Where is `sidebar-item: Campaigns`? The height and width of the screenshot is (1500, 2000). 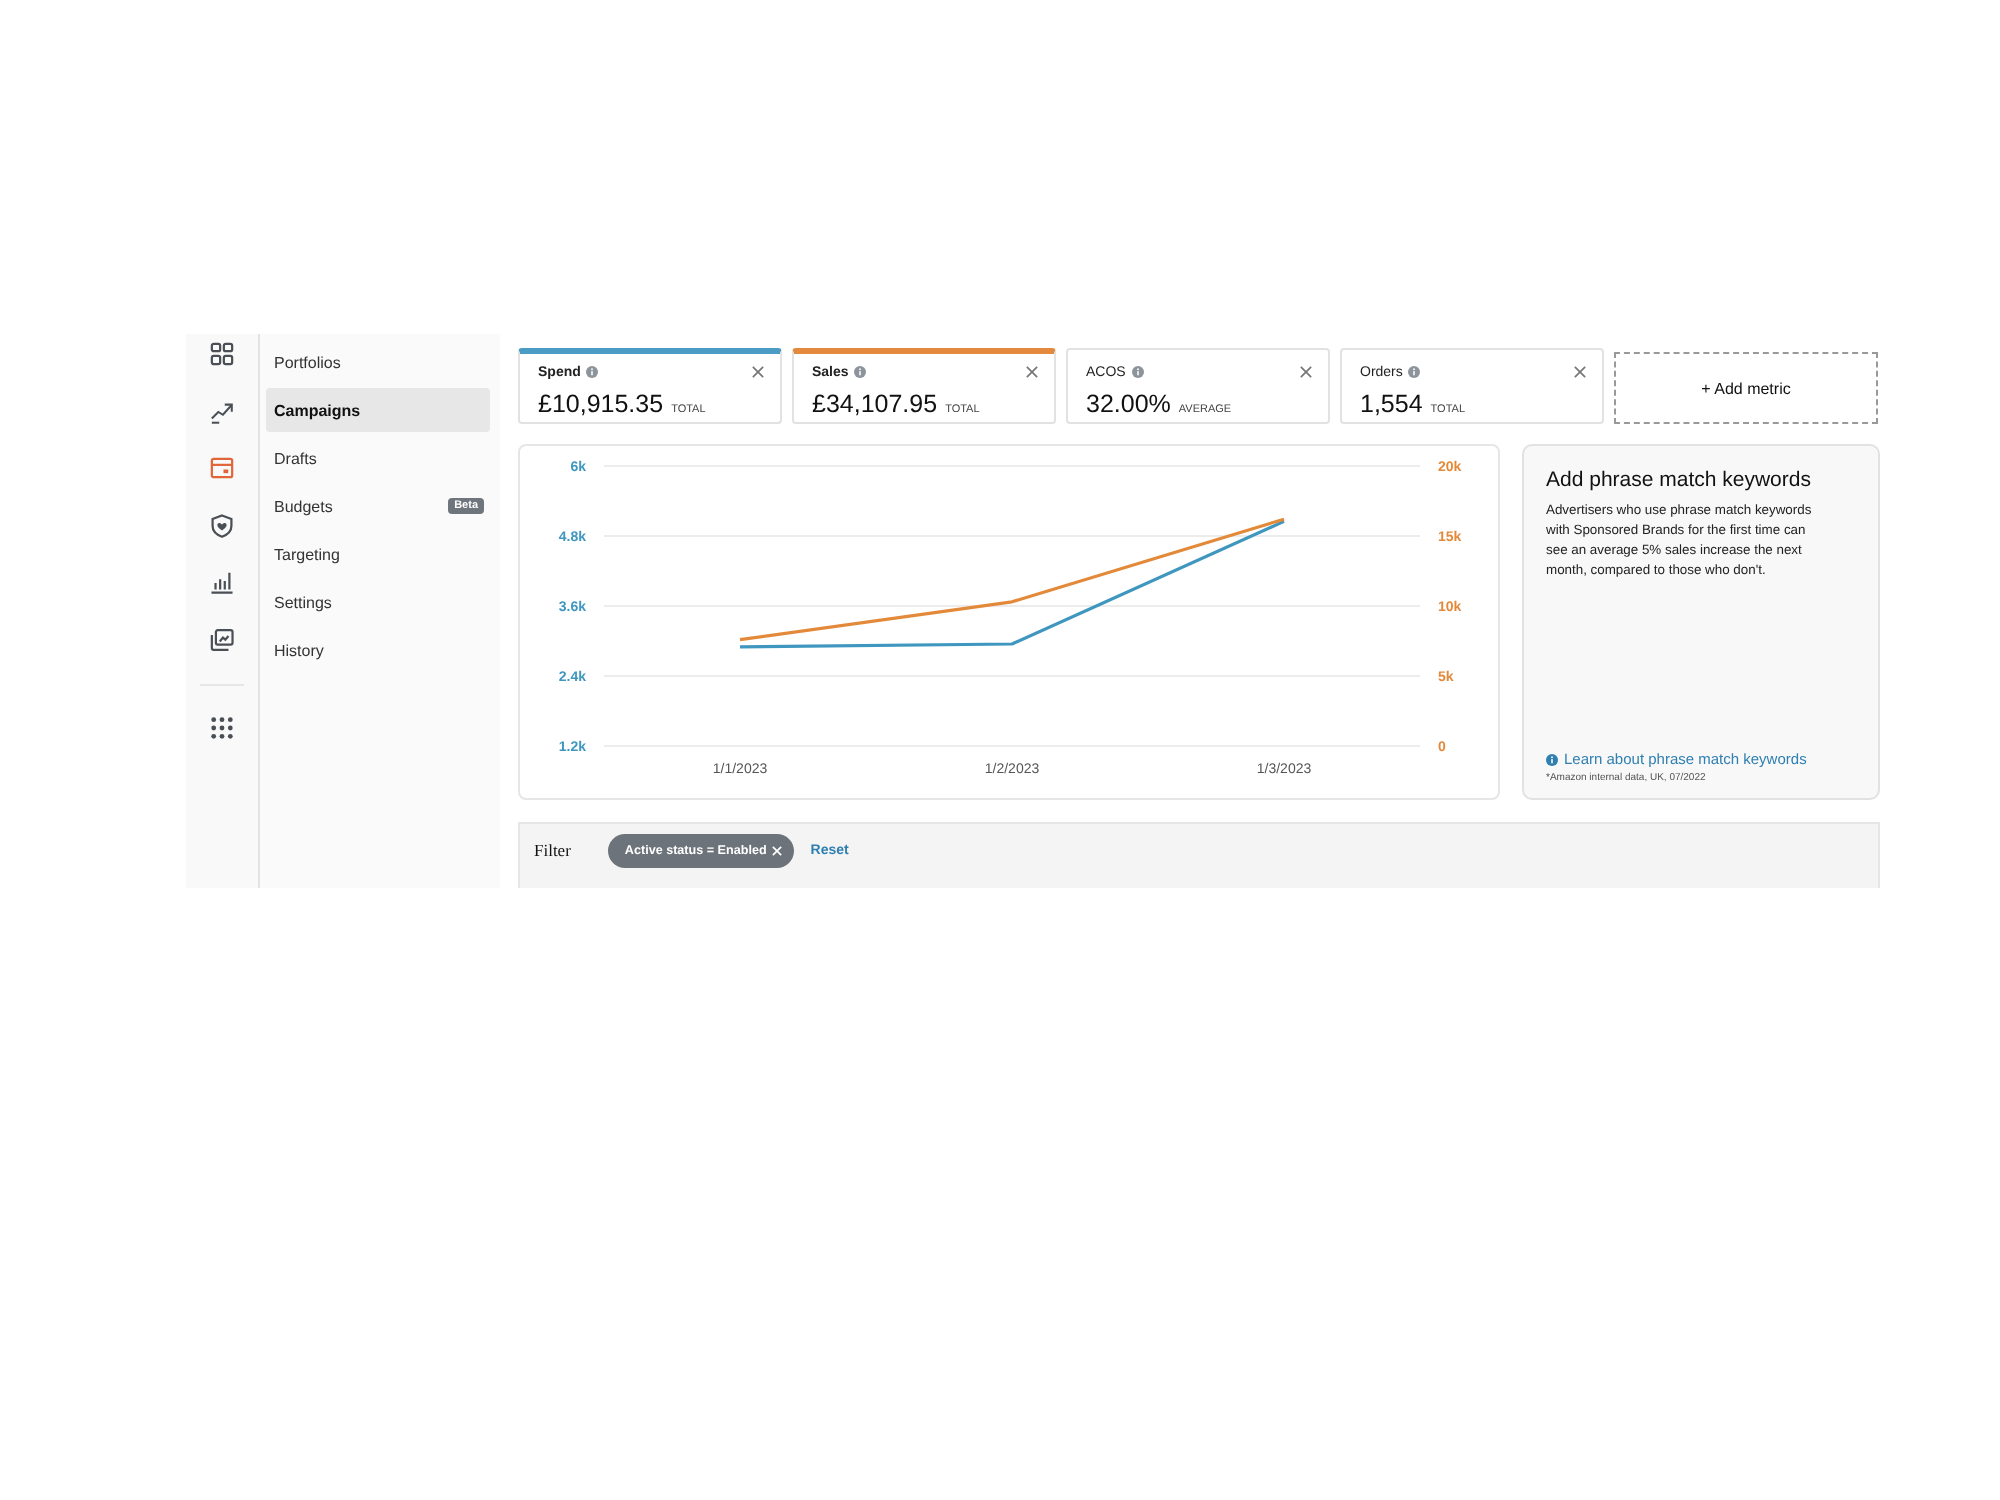
sidebar-item: Campaigns is located at coordinates (378, 410).